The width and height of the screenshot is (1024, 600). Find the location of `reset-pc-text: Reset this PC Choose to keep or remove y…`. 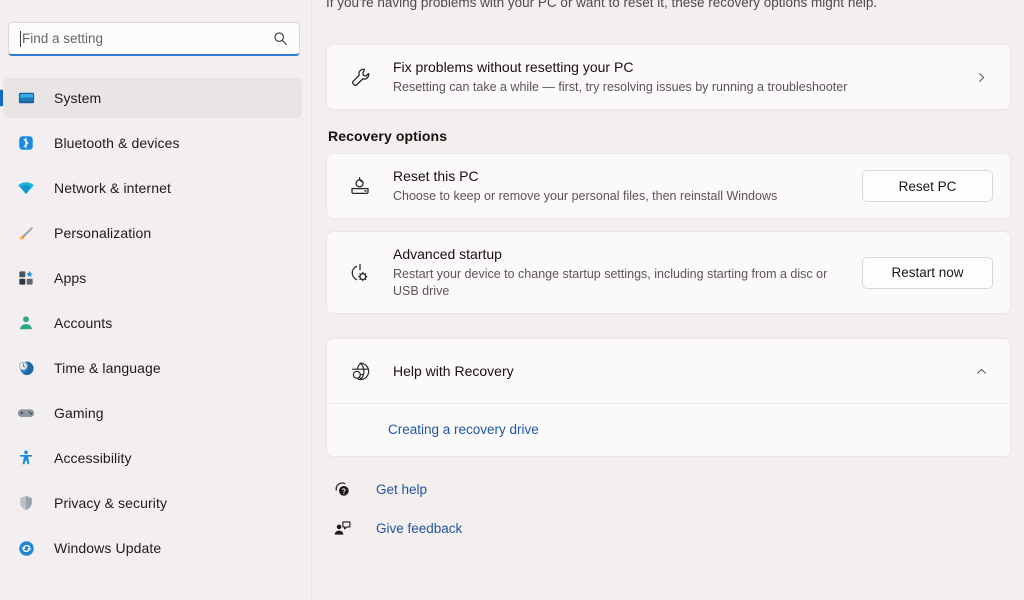

reset-pc-text: Reset this PC Choose to keep or remove y… is located at coordinates (620, 186).